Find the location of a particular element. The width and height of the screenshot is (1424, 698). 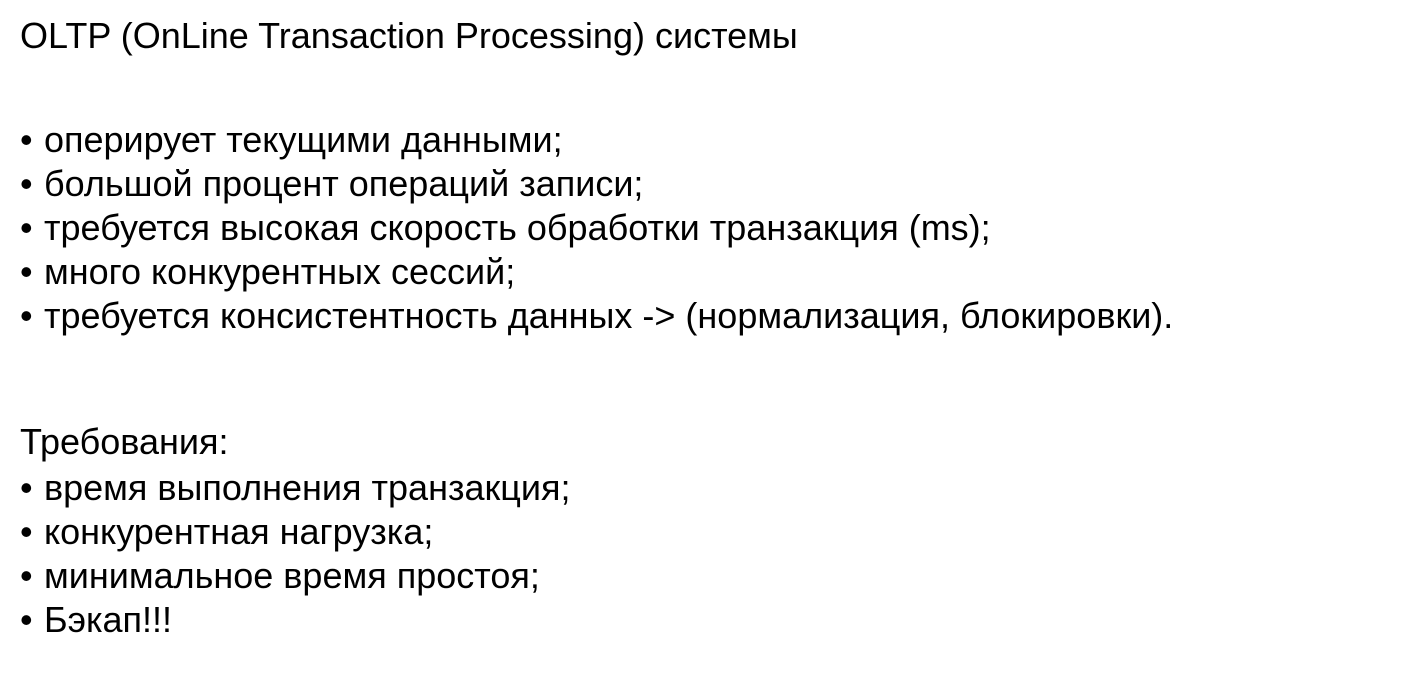

characteristic-item: • большой процент операций записи; is located at coordinates (331, 184).